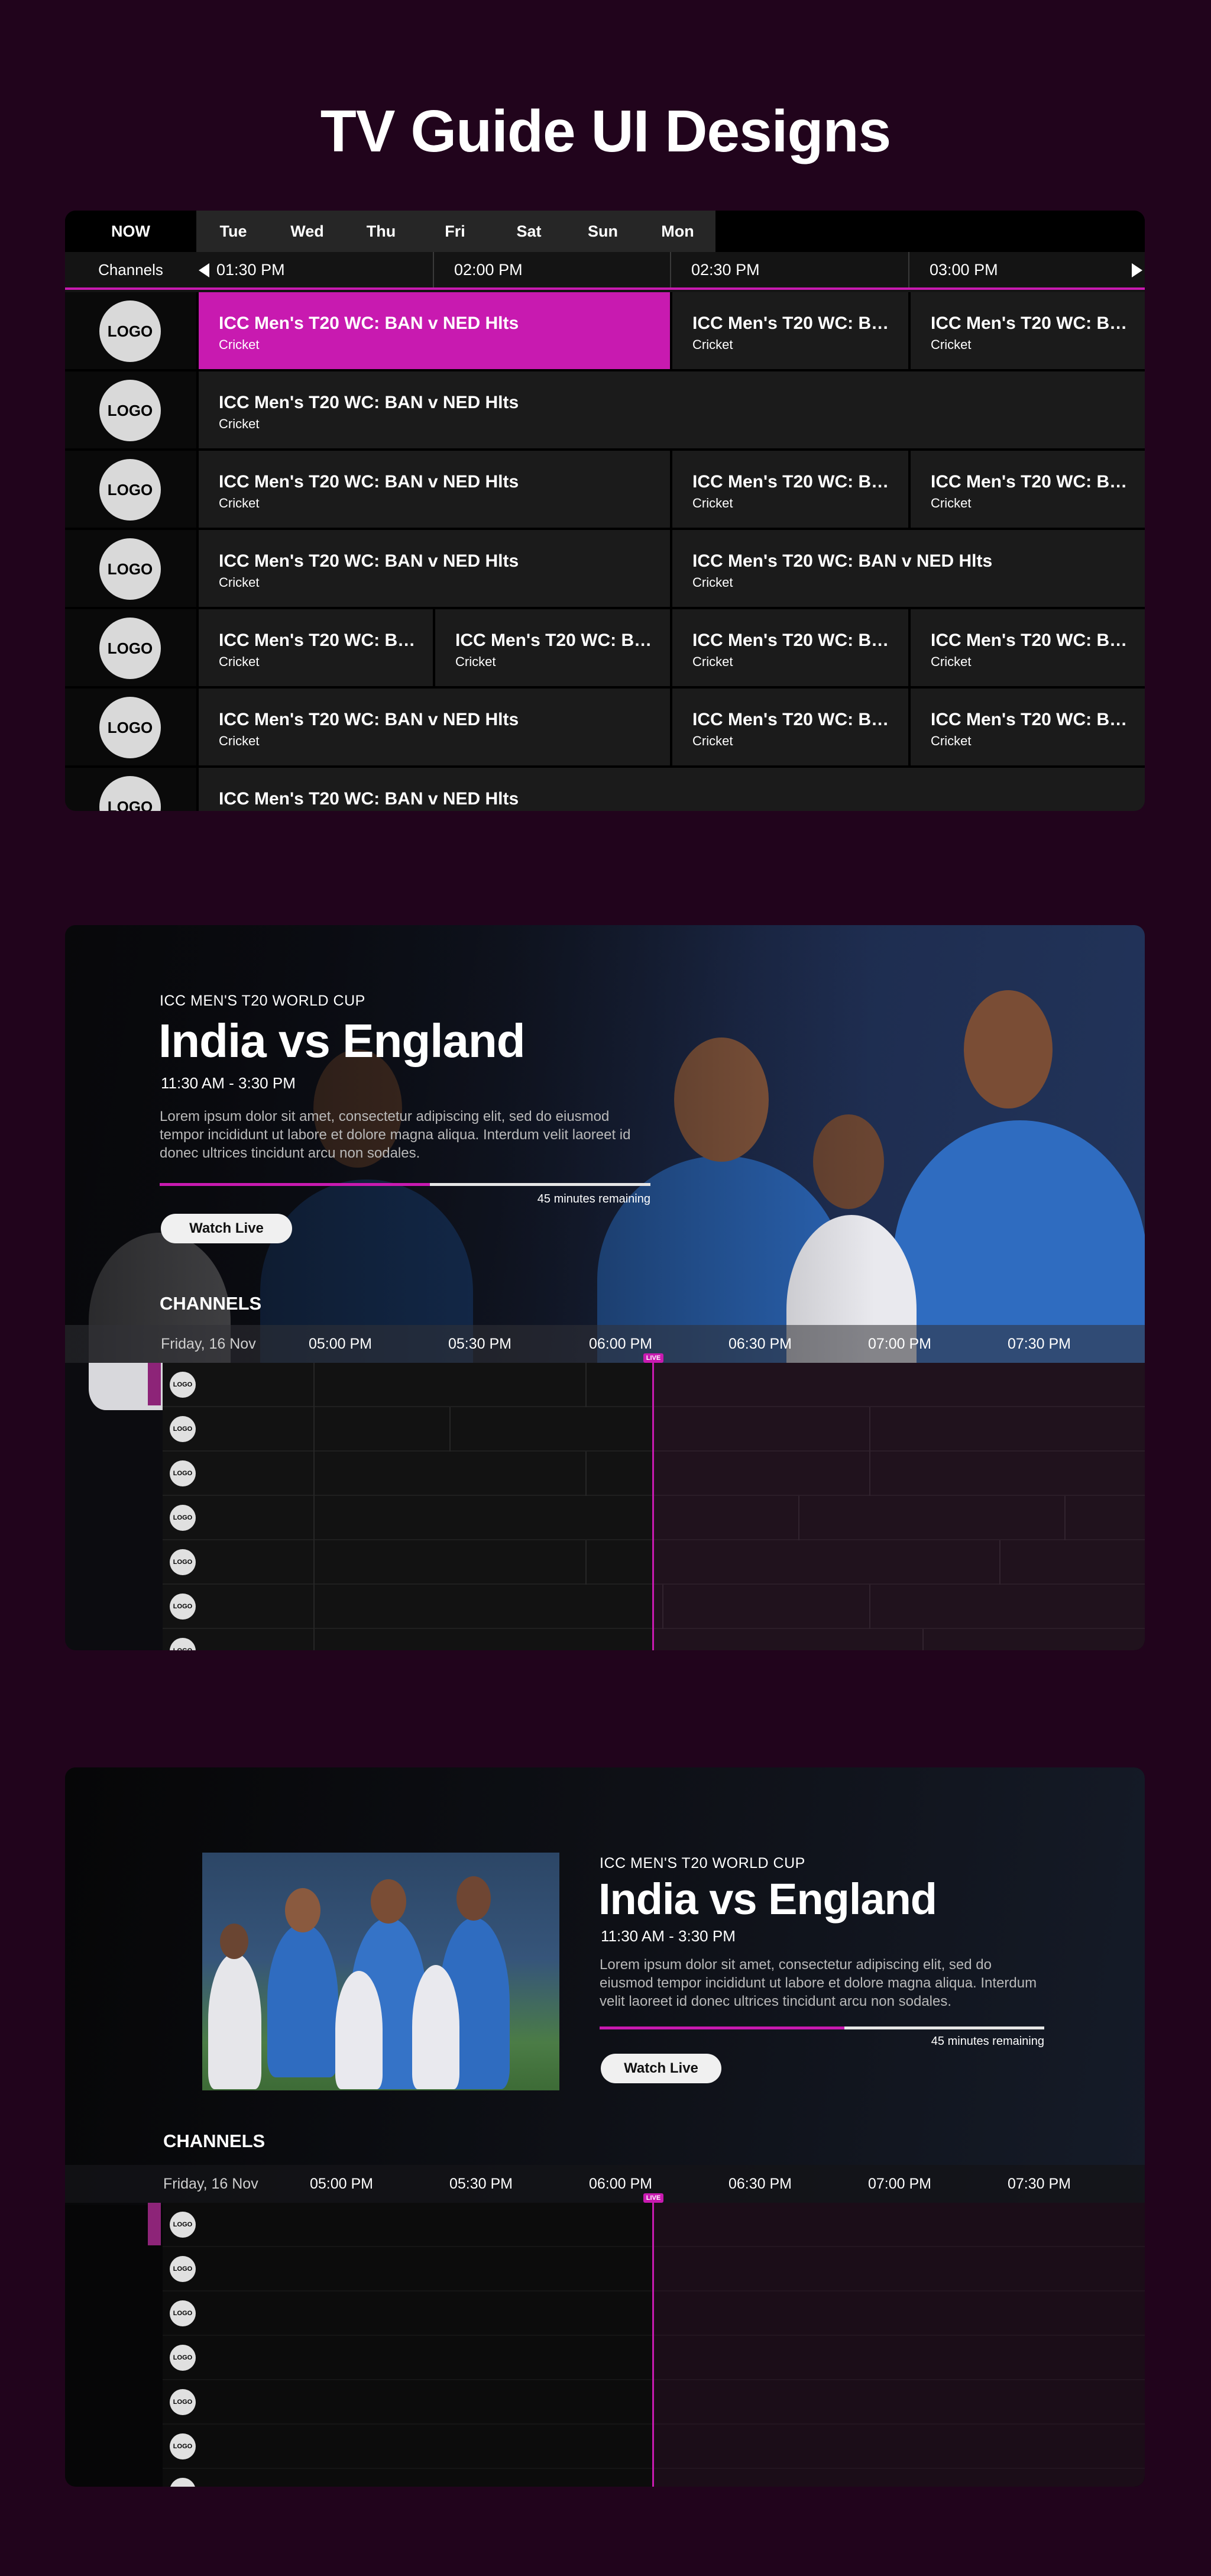 The width and height of the screenshot is (1211, 2576). Describe the element at coordinates (1039, 2184) in the screenshot. I see `timeline-time: 07:30 PM` at that location.